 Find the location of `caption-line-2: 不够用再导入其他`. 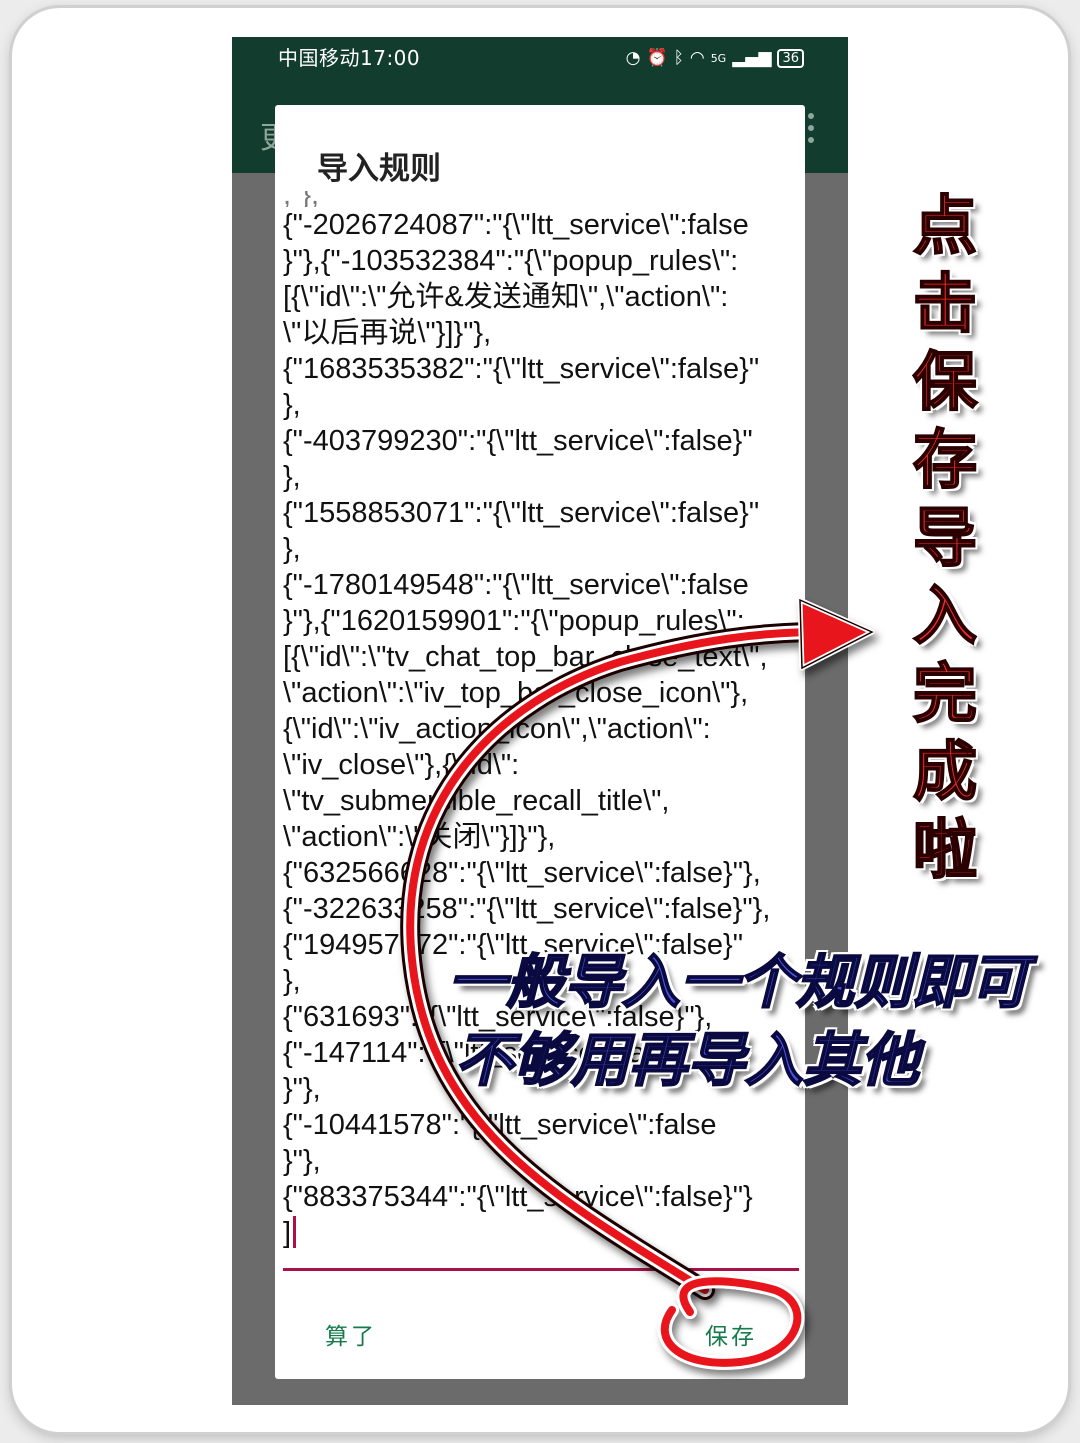

caption-line-2: 不够用再导入其他 is located at coordinates (687, 1060).